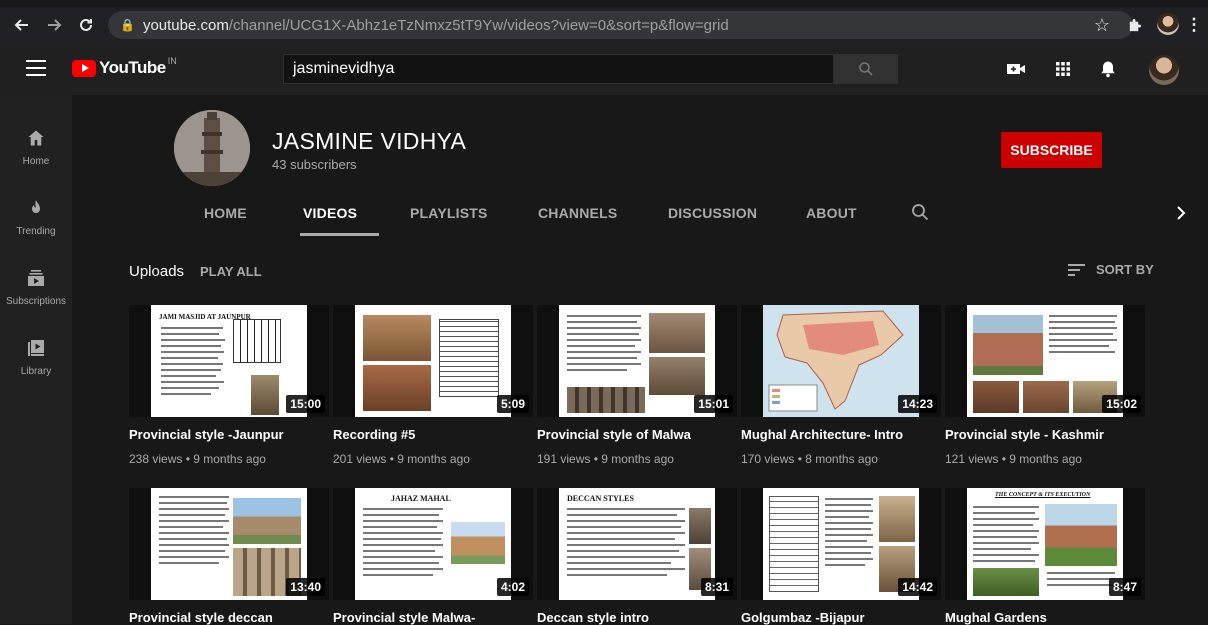 Image resolution: width=1208 pixels, height=625 pixels. I want to click on video-thumbnail: 15:01, so click(637, 361).